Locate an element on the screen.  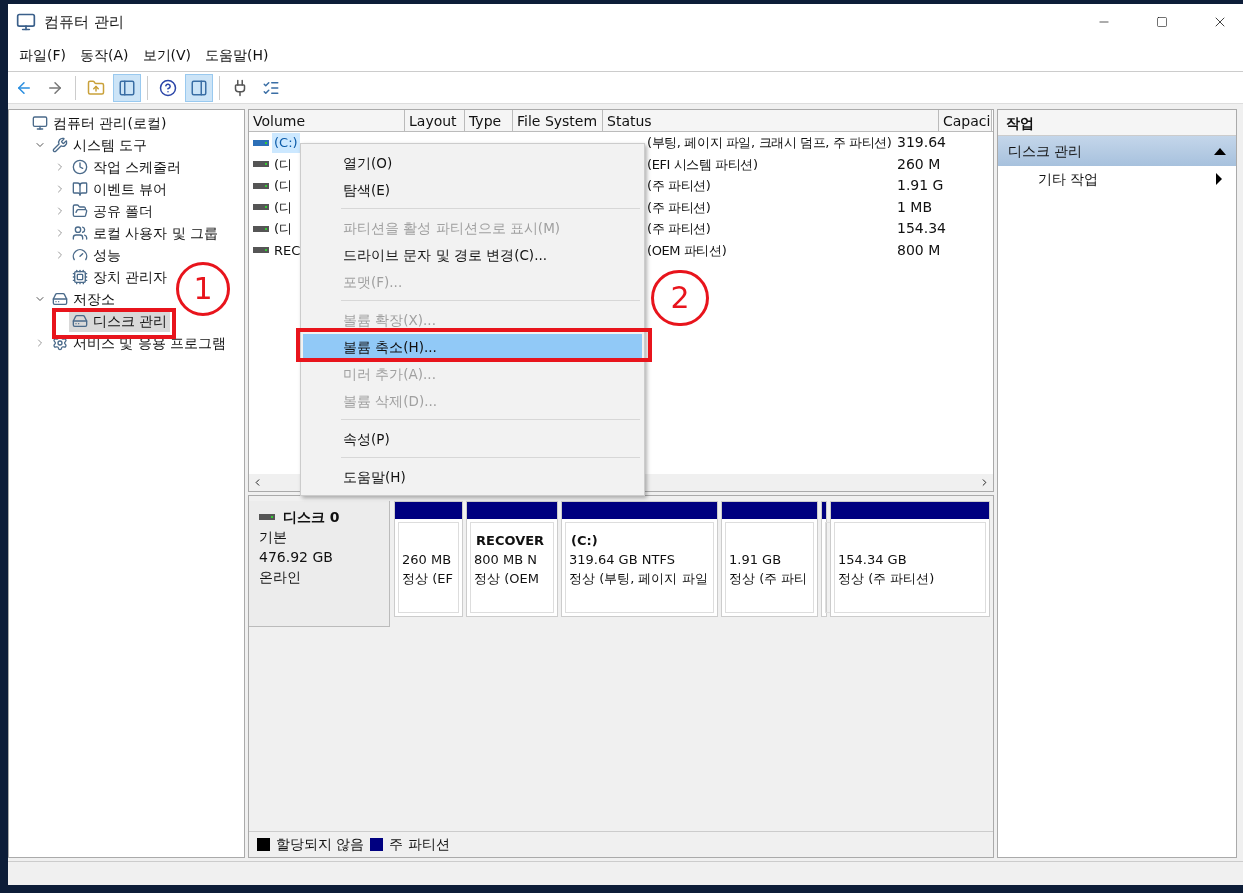
capacity-cell: 1.91 G is located at coordinates (920, 185).